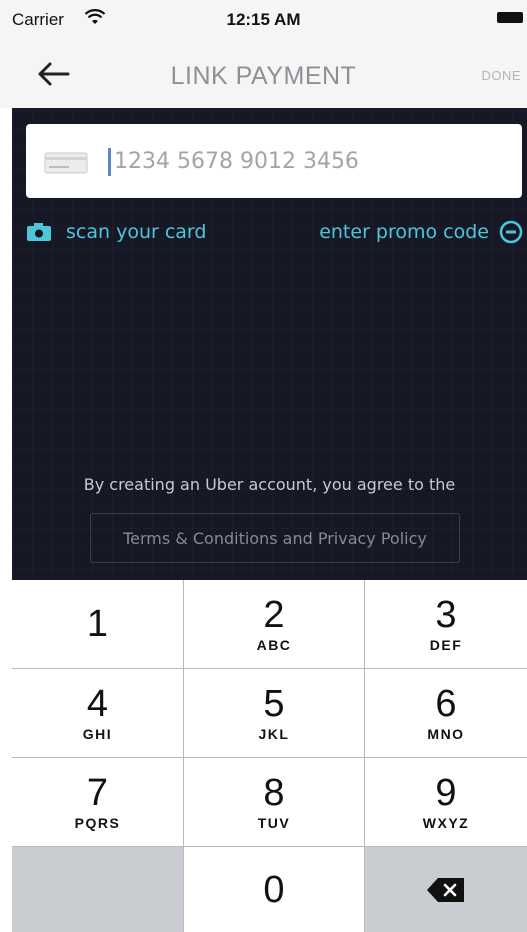 Image resolution: width=527 pixels, height=932 pixels. What do you see at coordinates (274, 823) in the screenshot?
I see `key-letters: TUV` at bounding box center [274, 823].